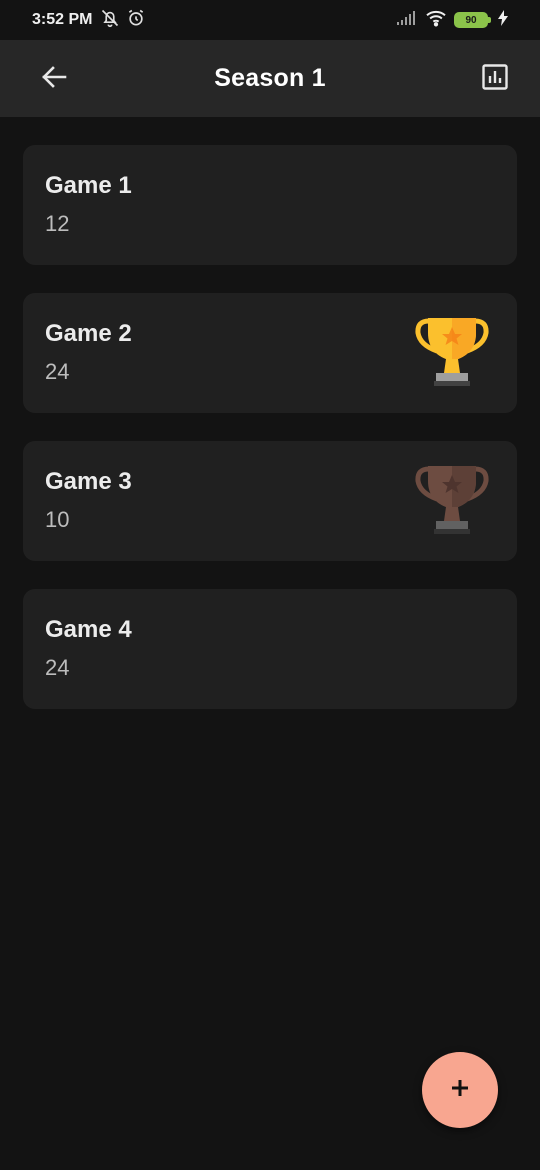 The image size is (540, 1170). Describe the element at coordinates (452, 20) in the screenshot. I see `status-right-icons: 90` at that location.